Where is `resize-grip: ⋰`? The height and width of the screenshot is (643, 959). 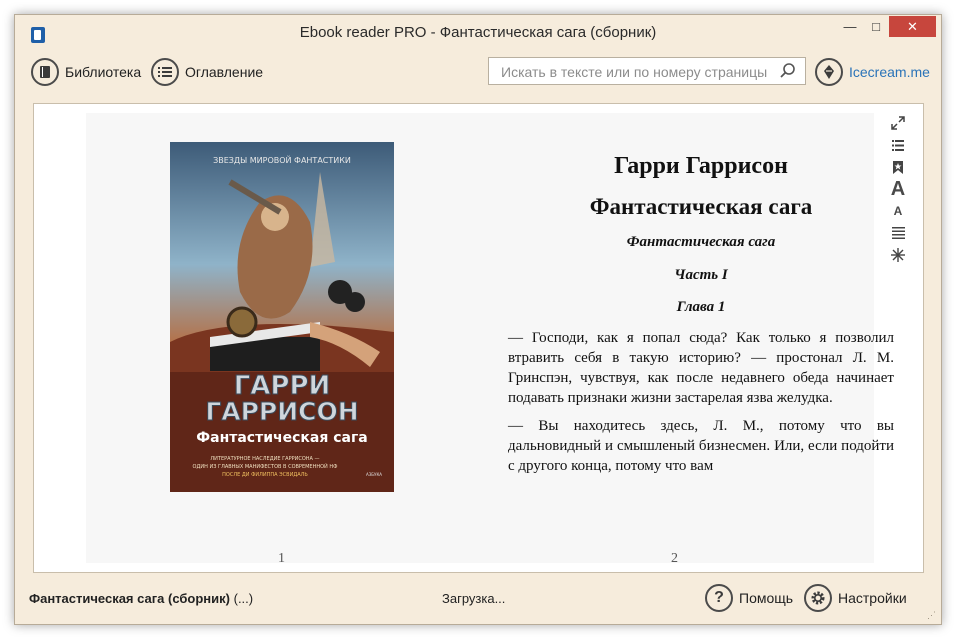
resize-grip: ⋰ is located at coordinates (932, 615).